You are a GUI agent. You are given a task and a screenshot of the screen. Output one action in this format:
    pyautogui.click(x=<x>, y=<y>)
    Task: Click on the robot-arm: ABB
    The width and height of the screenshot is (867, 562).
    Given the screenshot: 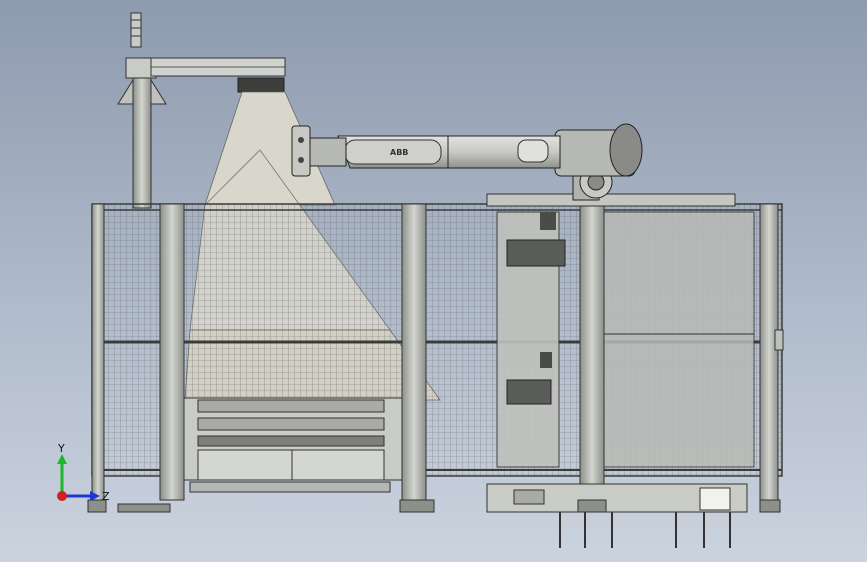 What is the action you would take?
    pyautogui.click(x=467, y=162)
    